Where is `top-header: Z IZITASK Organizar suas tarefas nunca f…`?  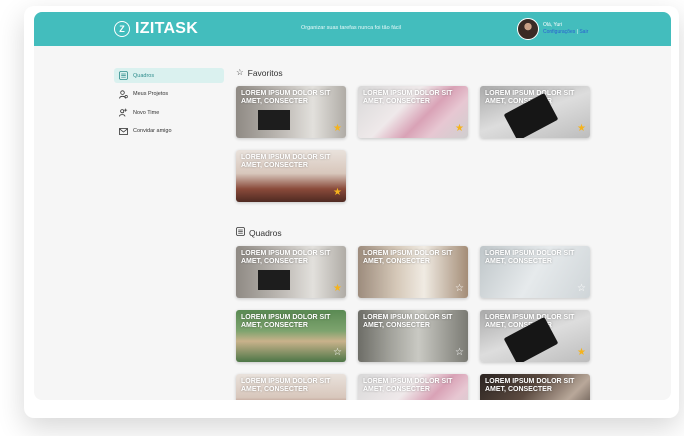 top-header: Z IZITASK Organizar suas tarefas nunca f… is located at coordinates (352, 29).